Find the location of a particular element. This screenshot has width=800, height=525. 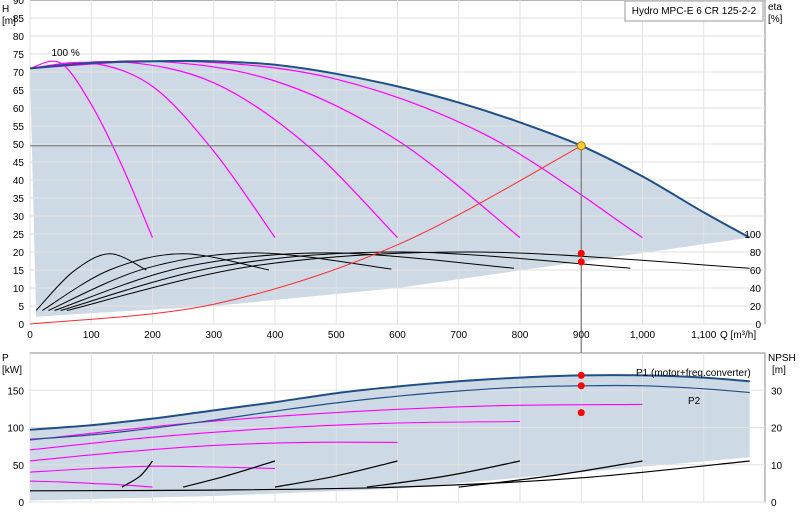

h-axis-tick-label: 55 is located at coordinates (19, 127).